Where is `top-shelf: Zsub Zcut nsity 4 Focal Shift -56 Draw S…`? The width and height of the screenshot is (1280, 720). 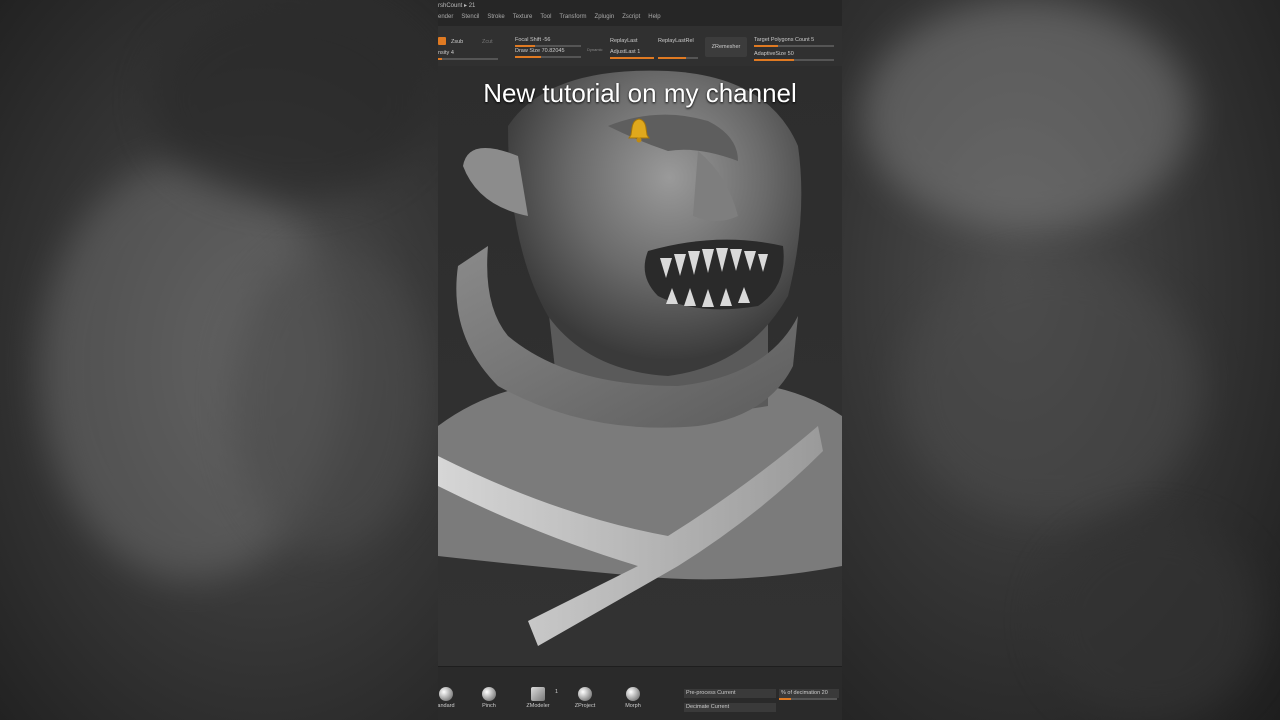 top-shelf: Zsub Zcut nsity 4 Focal Shift -56 Draw S… is located at coordinates (640, 46).